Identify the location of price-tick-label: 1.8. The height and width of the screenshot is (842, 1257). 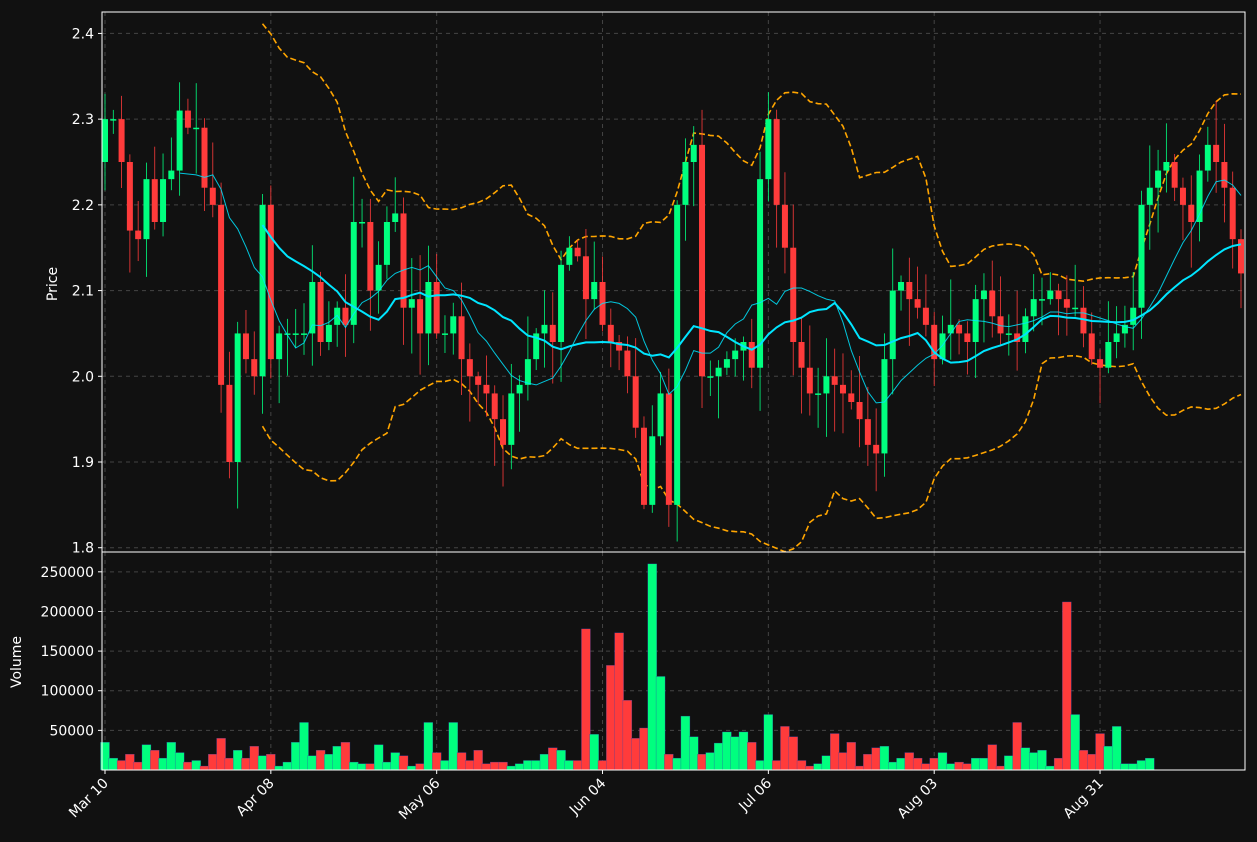
(83, 549).